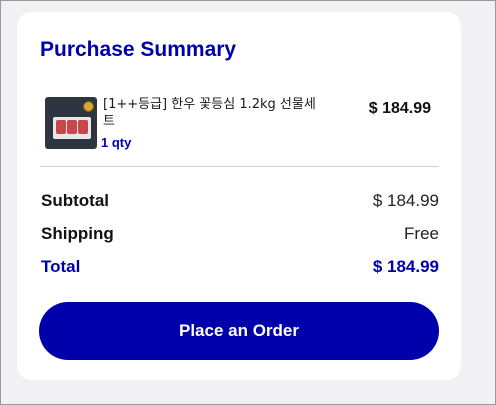 The width and height of the screenshot is (496, 405). What do you see at coordinates (61, 266) in the screenshot?
I see `total-label: Total` at bounding box center [61, 266].